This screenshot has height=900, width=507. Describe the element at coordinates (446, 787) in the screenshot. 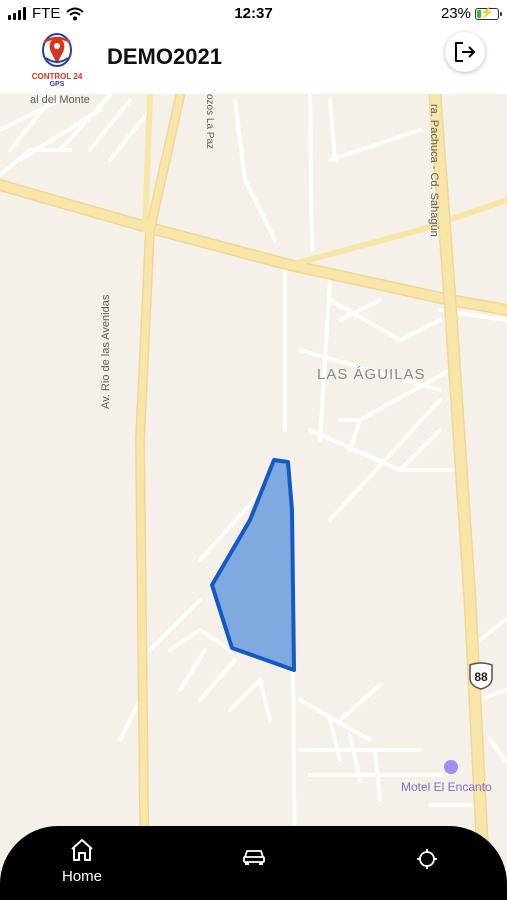

I see `poi-label: Motel El Encanto` at that location.